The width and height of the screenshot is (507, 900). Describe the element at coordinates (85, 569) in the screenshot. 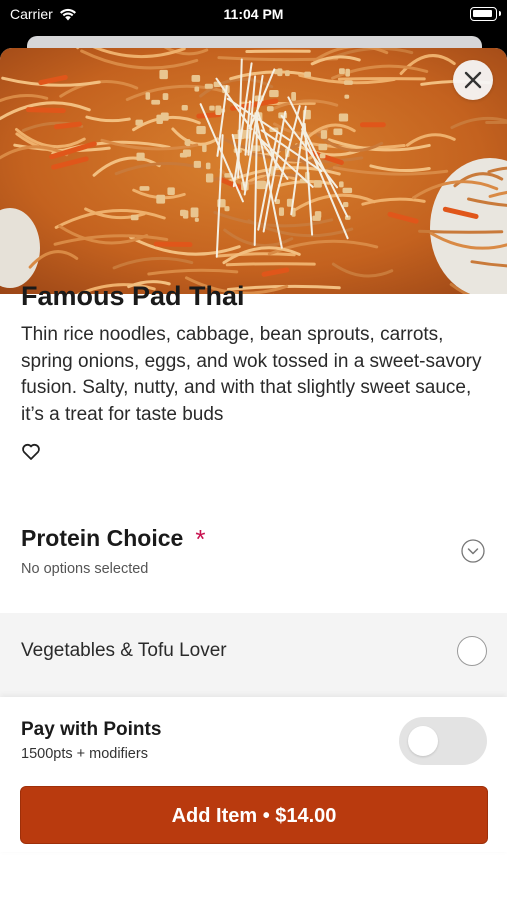

I see `protein-subtitle: No options selected` at that location.